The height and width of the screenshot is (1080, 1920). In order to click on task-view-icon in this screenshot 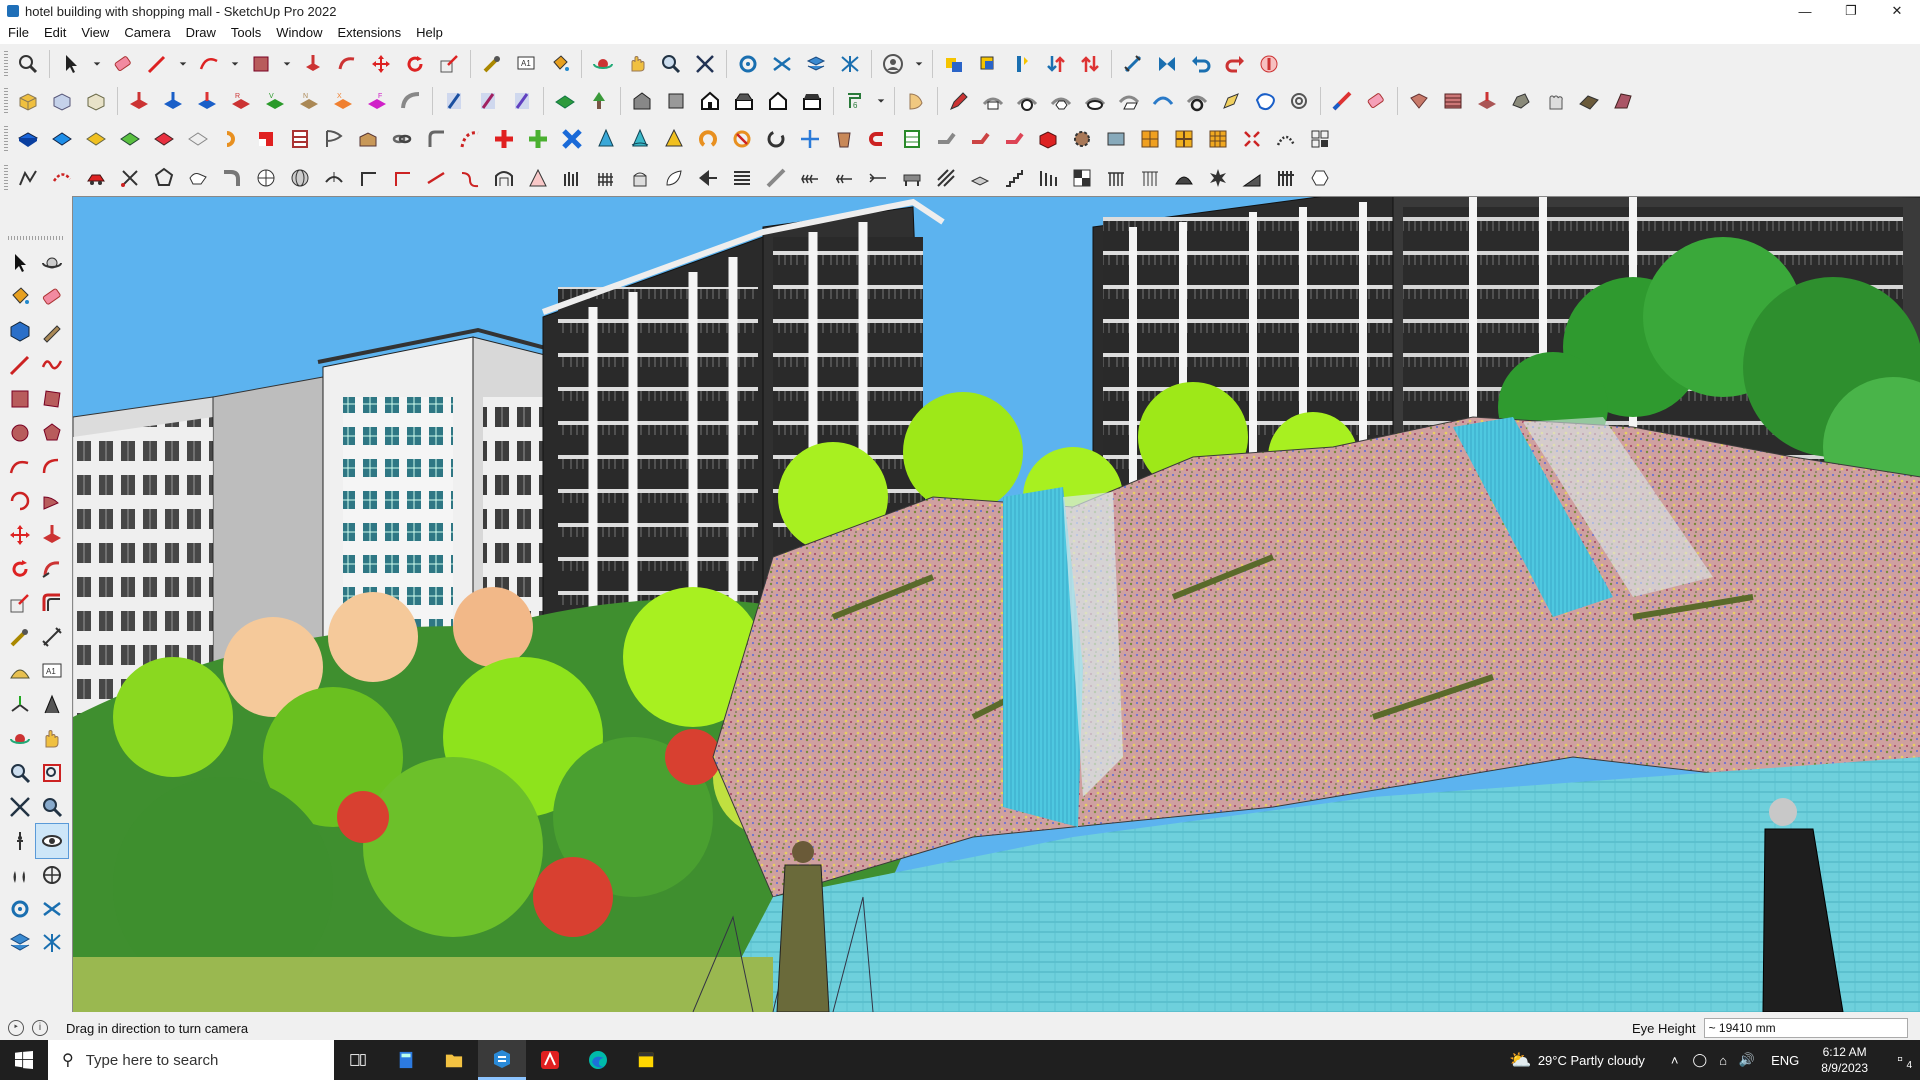, I will do `click(358, 1060)`.